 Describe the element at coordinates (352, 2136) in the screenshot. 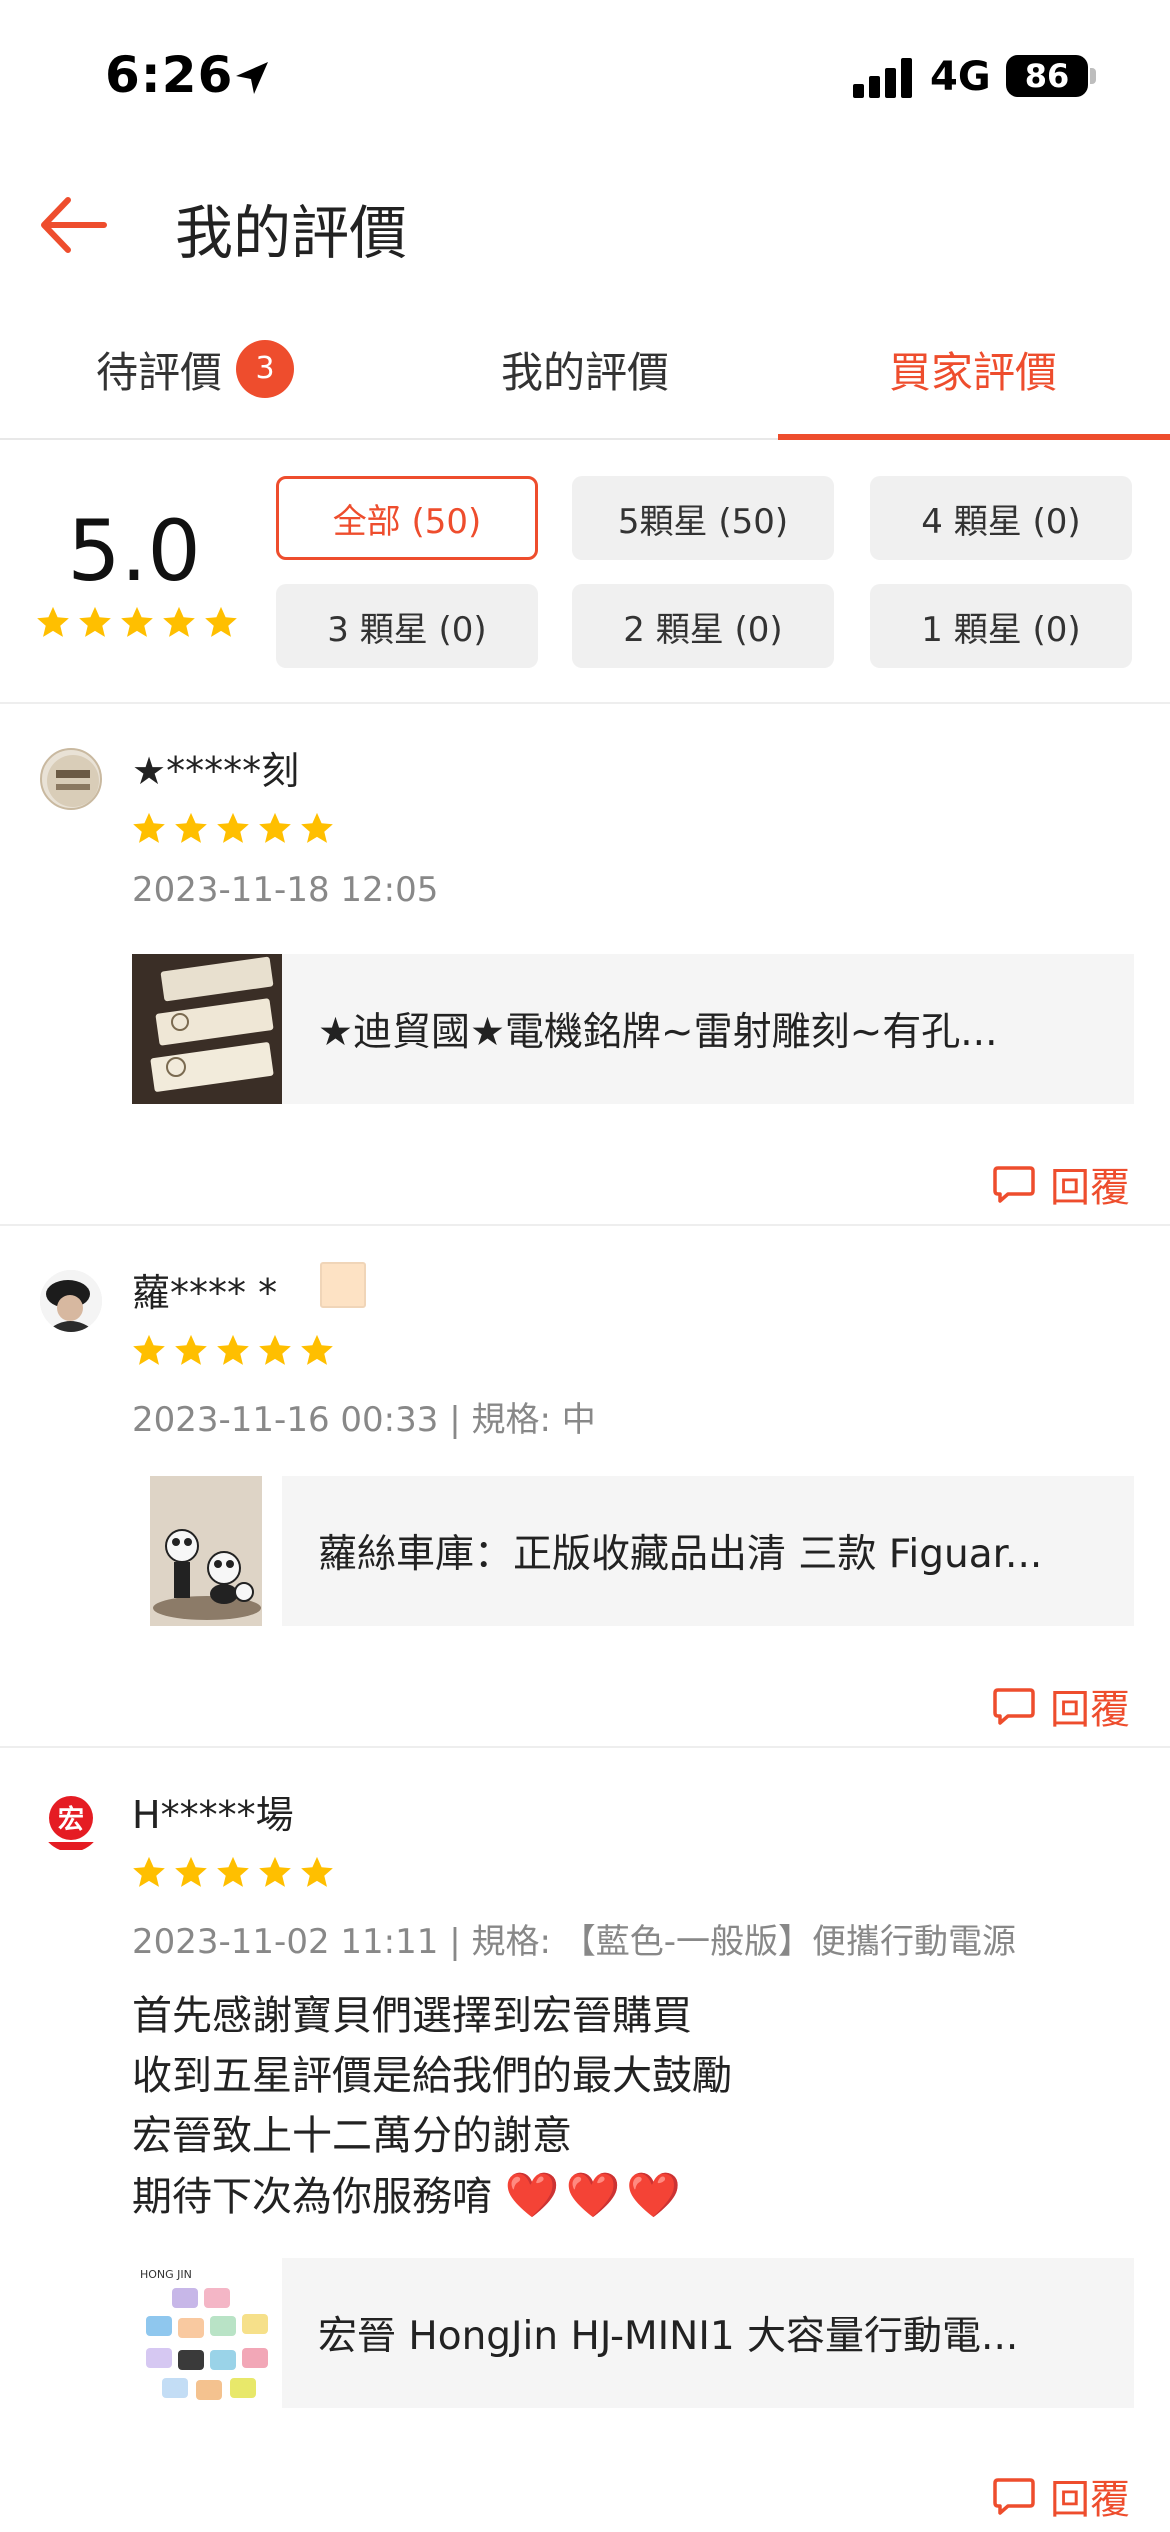

I see `review-text-line: 宏晉致上十二萬分的謝意` at that location.